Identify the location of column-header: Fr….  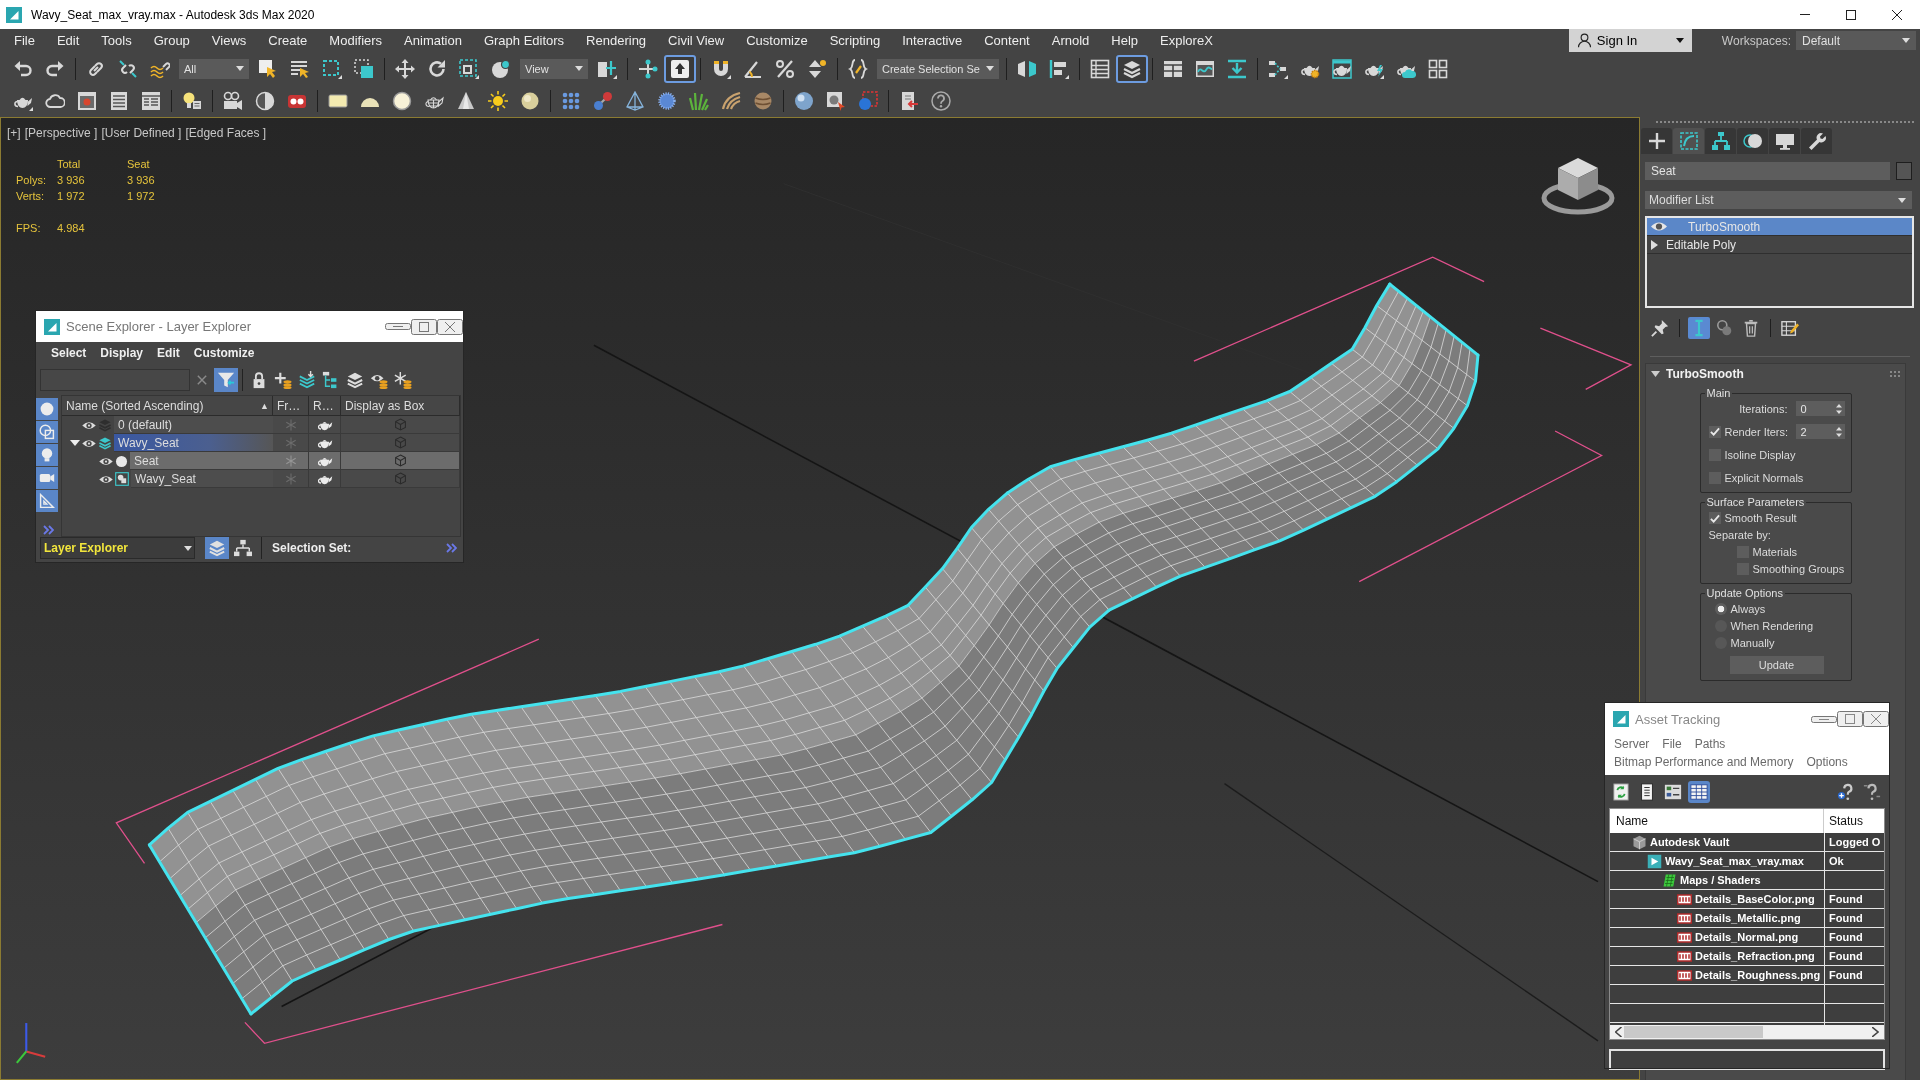
(291, 406).